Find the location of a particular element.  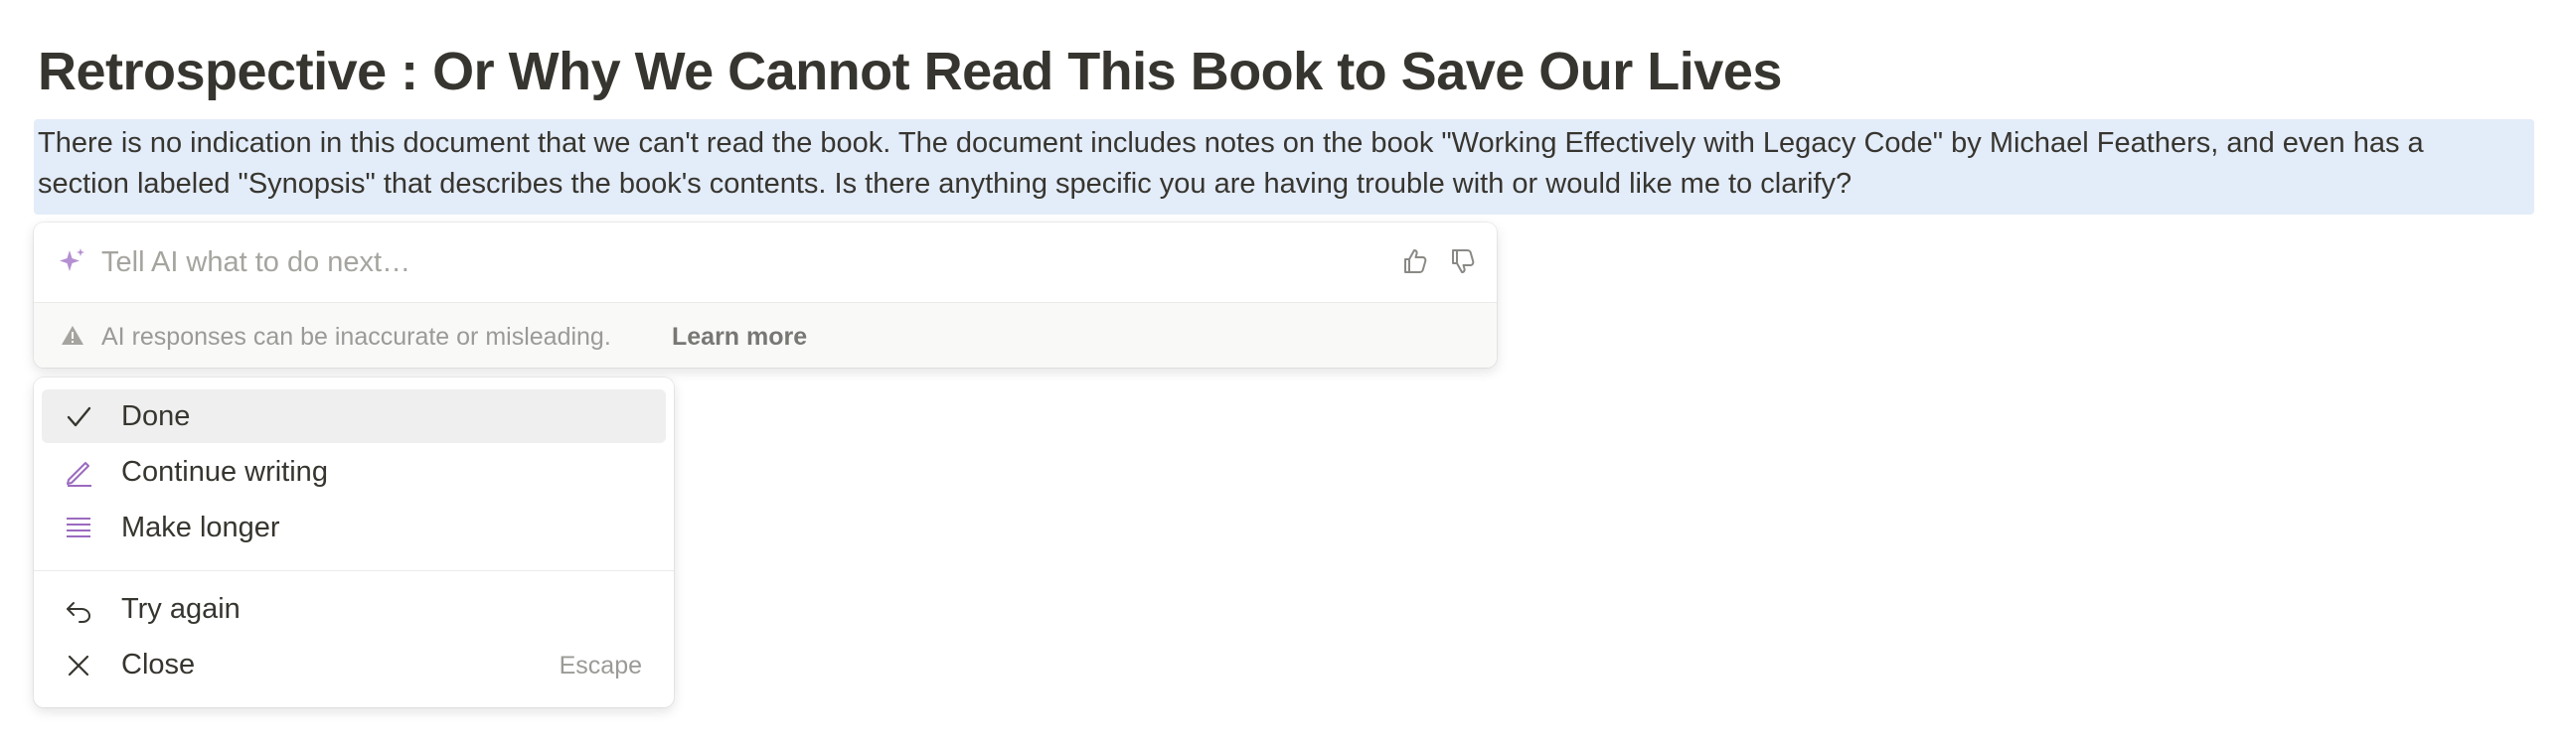

menu-item-make-longer: Make longer is located at coordinates (354, 527).